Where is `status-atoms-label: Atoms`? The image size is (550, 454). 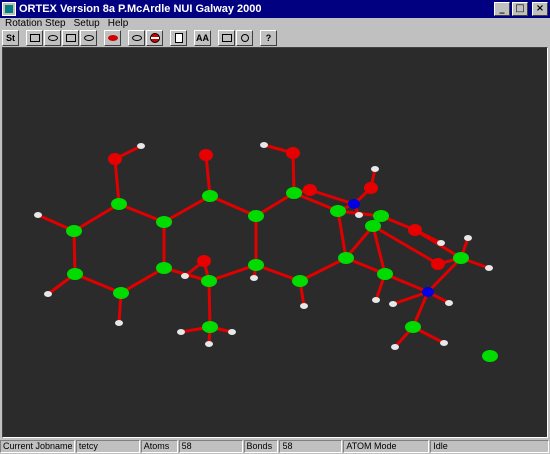
status-atoms-label: Atoms is located at coordinates (159, 446).